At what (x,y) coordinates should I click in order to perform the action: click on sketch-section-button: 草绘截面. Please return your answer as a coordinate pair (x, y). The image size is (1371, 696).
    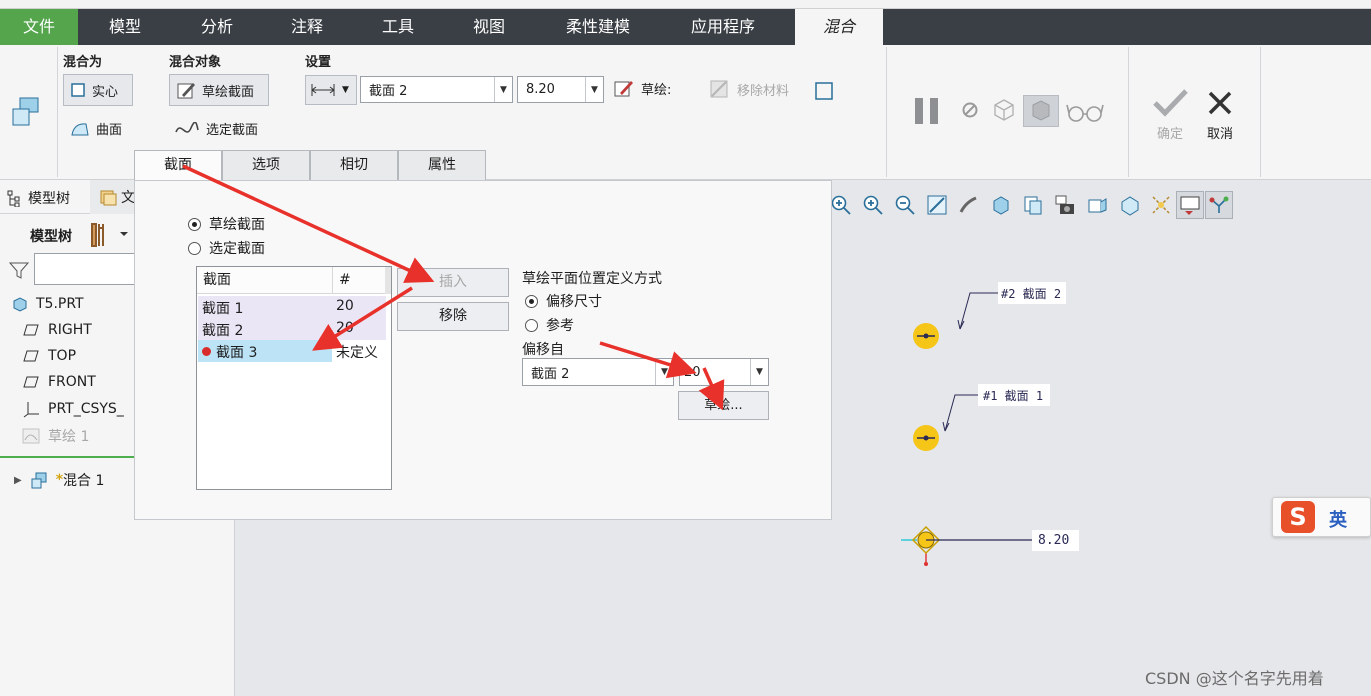
    Looking at the image, I should click on (219, 90).